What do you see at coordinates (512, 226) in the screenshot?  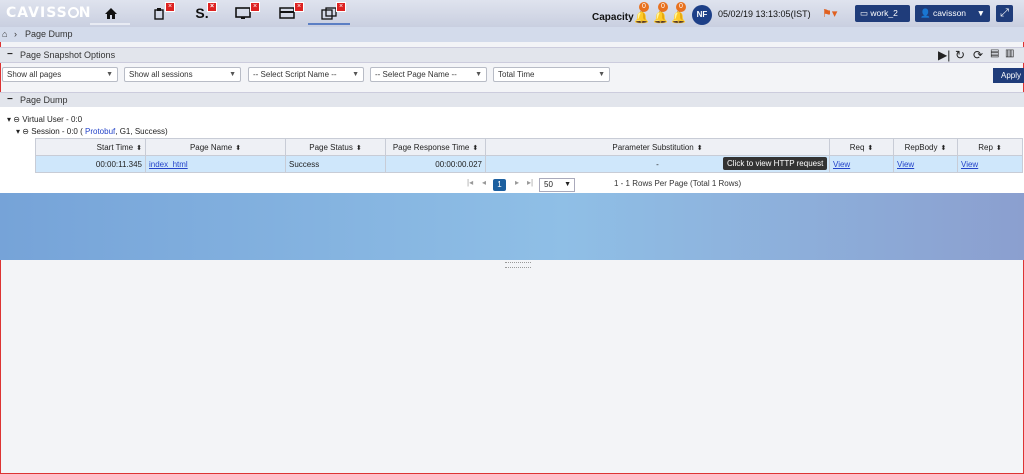 I see `banner-area` at bounding box center [512, 226].